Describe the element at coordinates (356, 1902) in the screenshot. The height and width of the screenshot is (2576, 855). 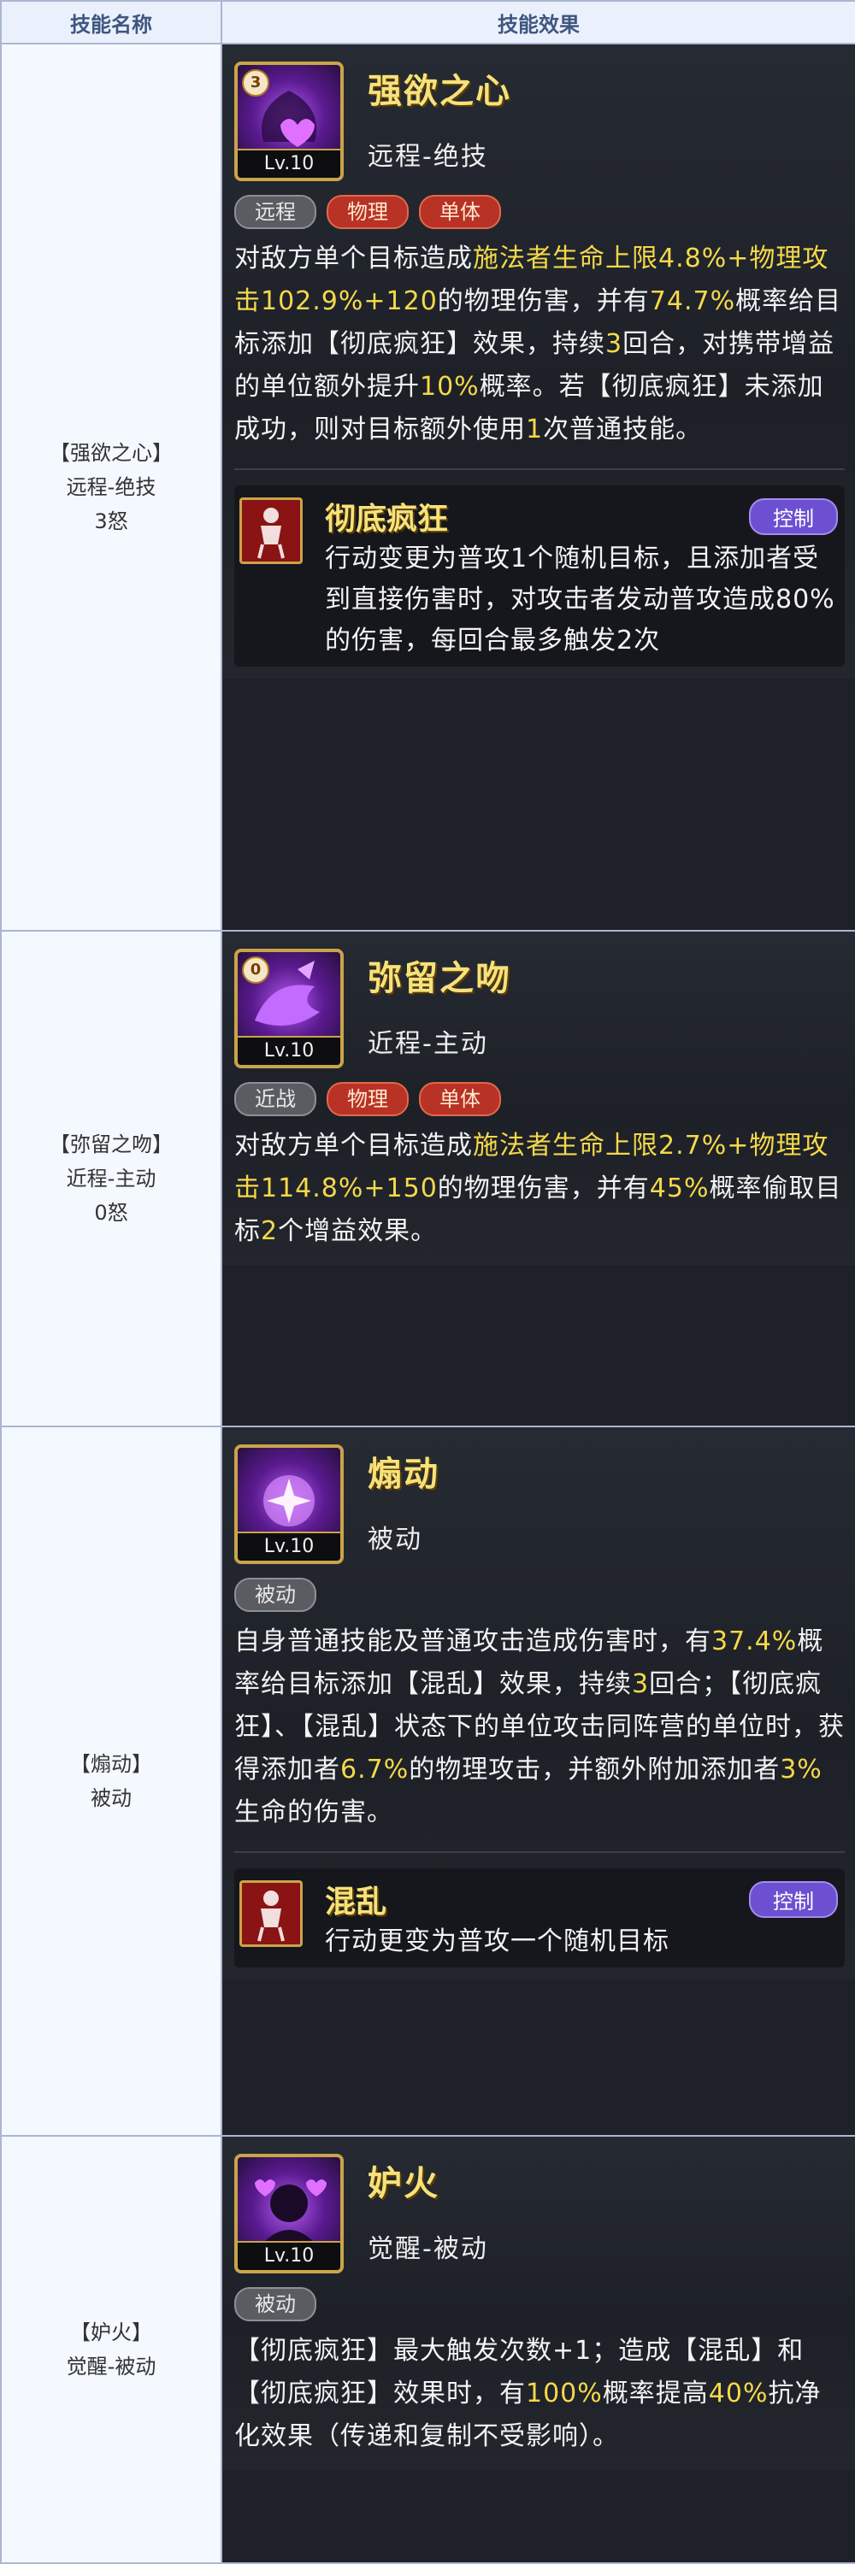
I see `status-name: 混乱` at that location.